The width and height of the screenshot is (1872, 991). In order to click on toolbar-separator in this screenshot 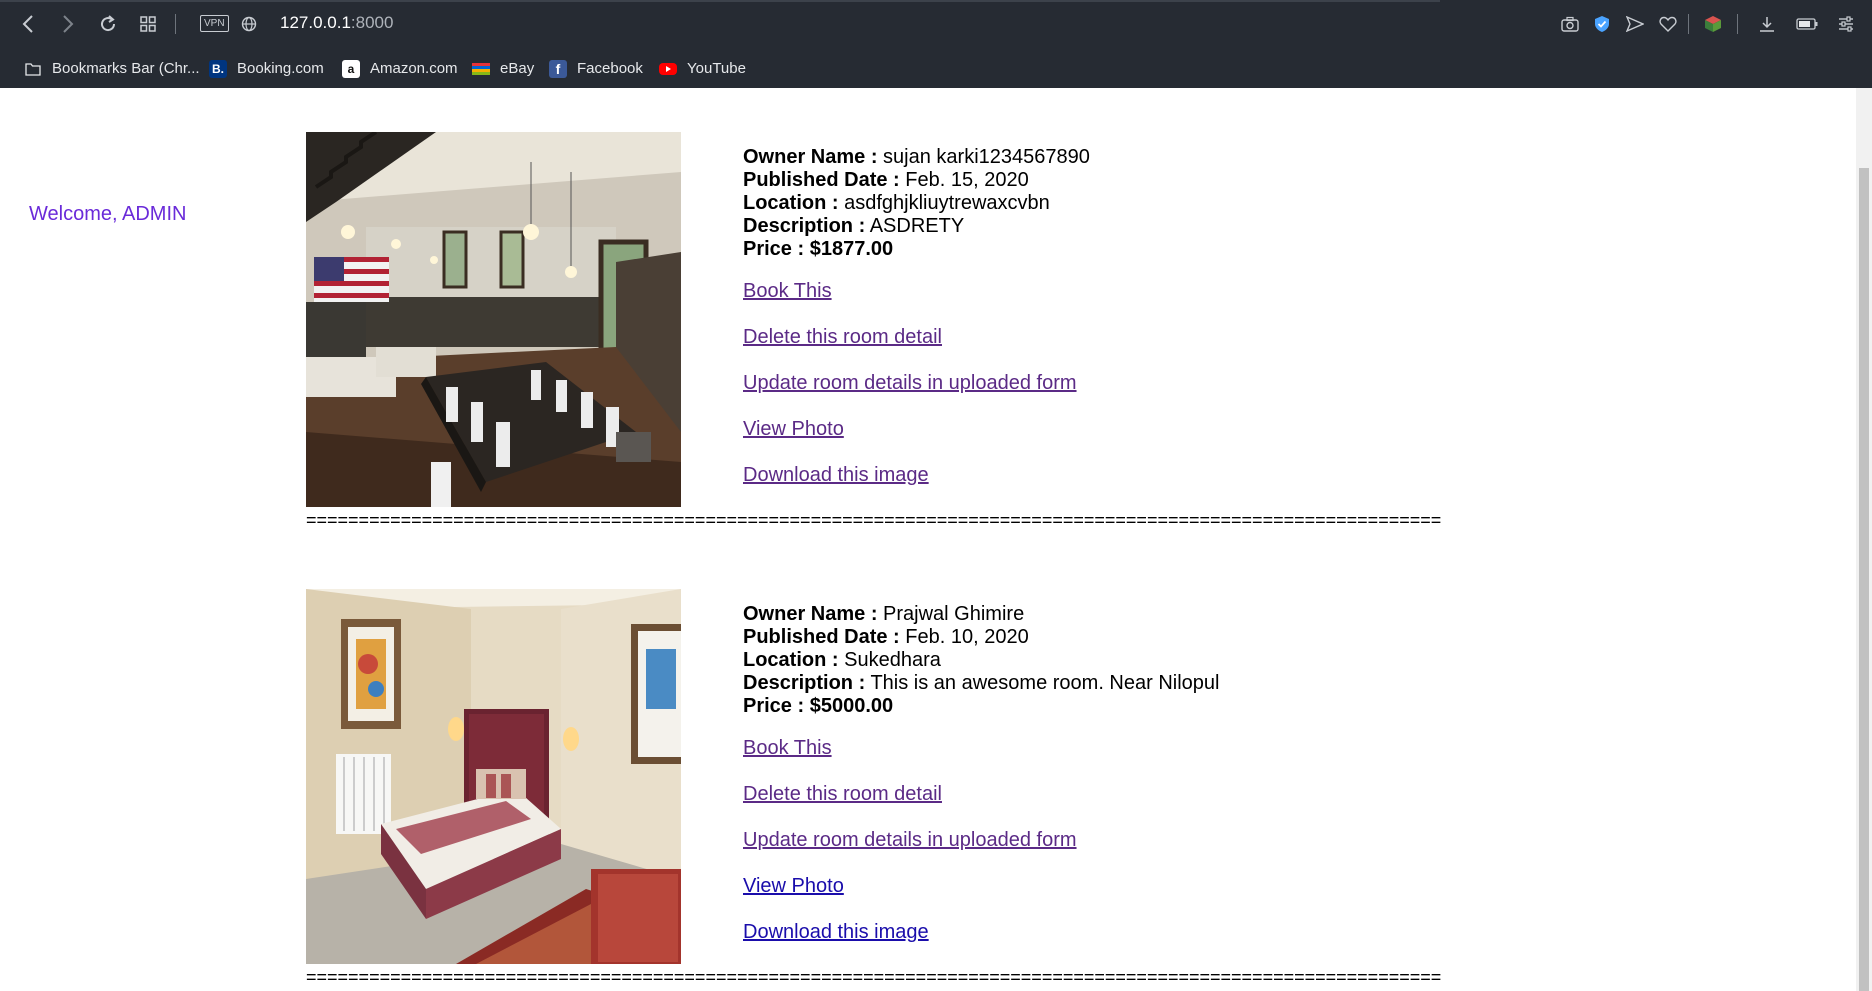, I will do `click(175, 24)`.